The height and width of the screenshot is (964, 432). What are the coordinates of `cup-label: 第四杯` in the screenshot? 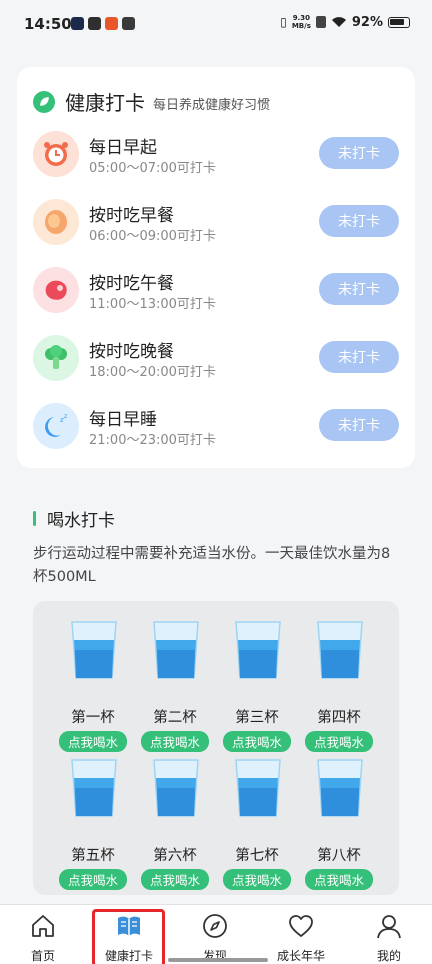 It's located at (339, 718).